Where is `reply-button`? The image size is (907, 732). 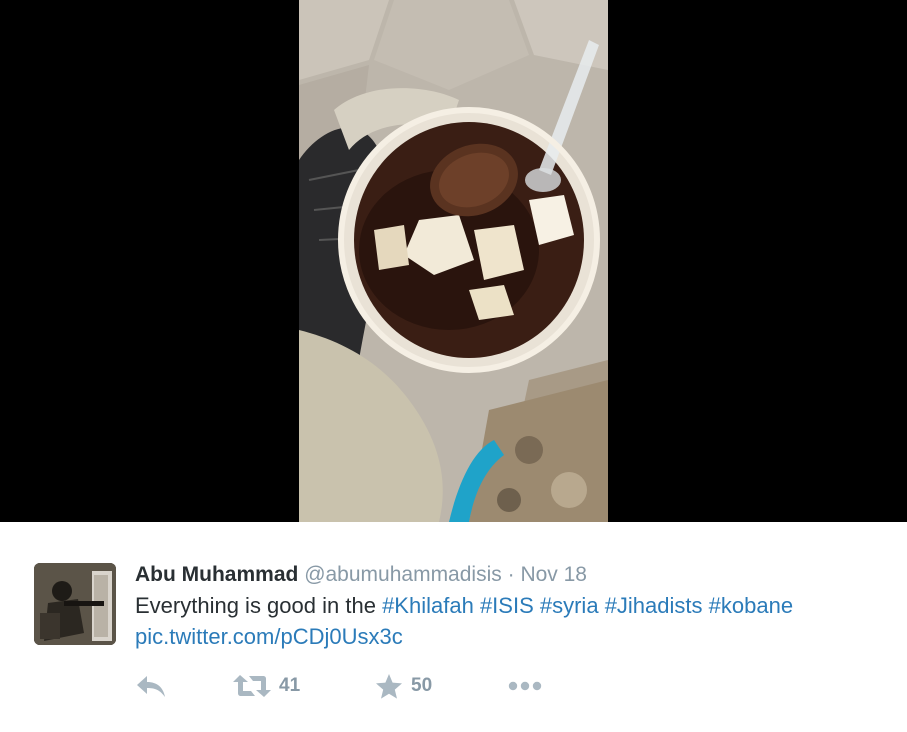 reply-button is located at coordinates (151, 686).